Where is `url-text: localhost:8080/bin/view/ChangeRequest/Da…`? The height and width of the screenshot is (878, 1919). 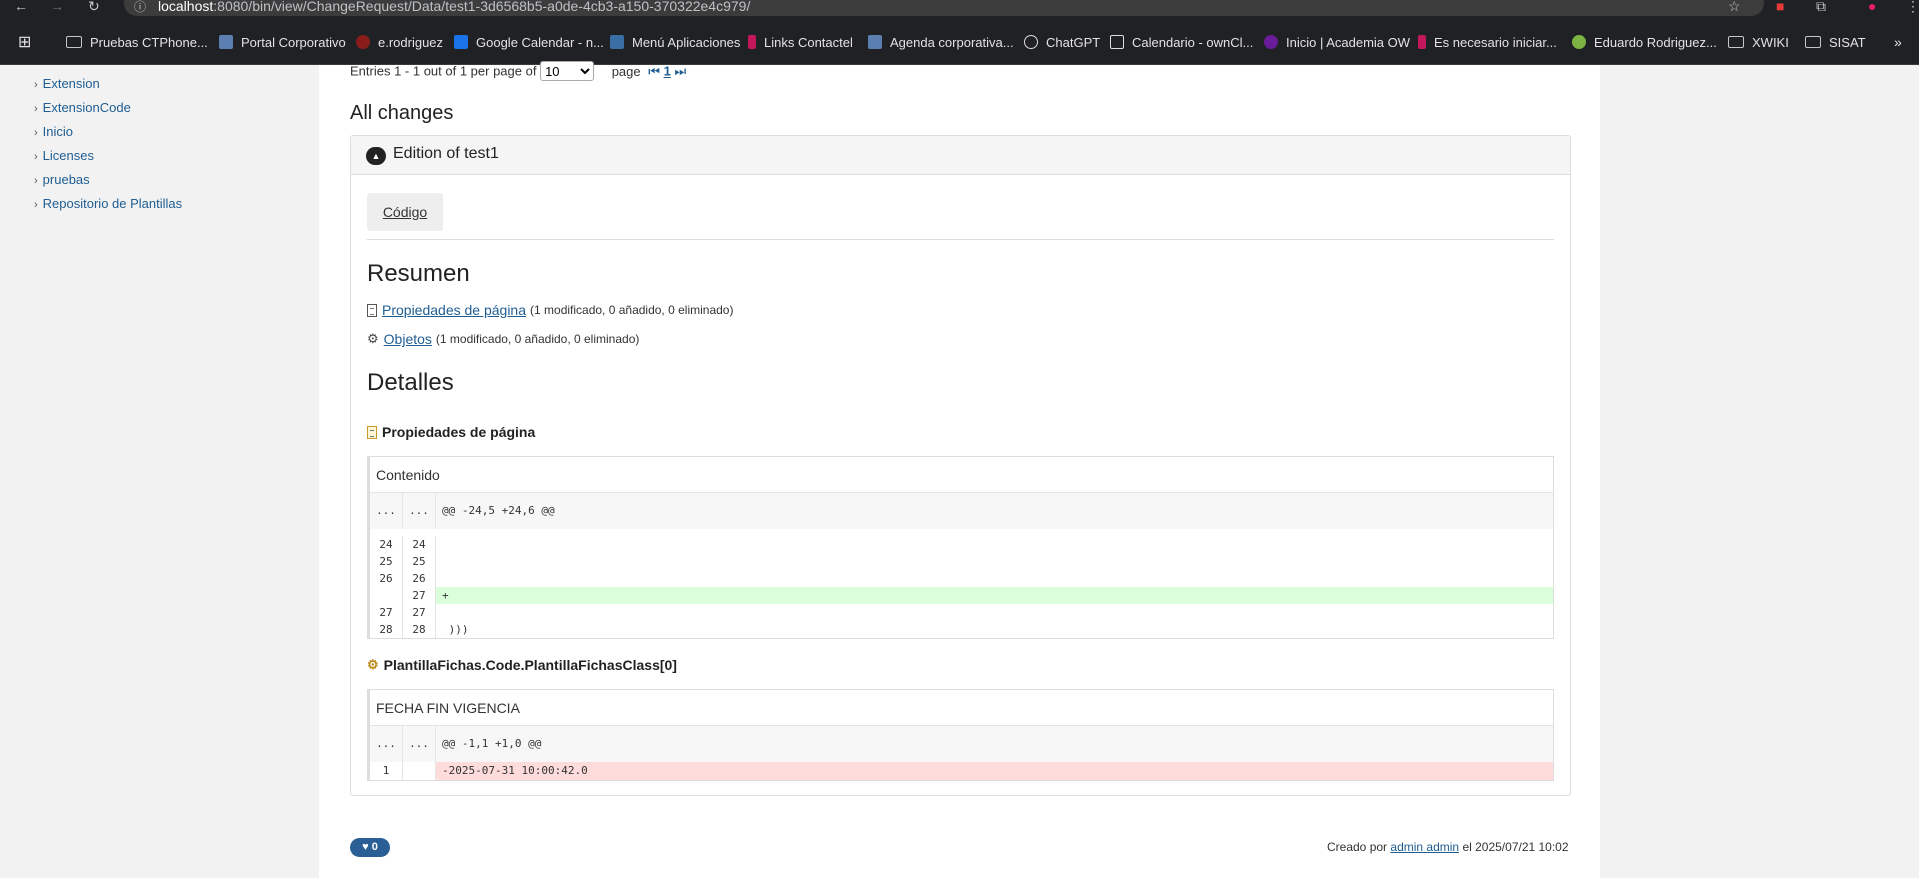
url-text: localhost:8080/bin/view/ChangeRequest/Da… is located at coordinates (454, 7).